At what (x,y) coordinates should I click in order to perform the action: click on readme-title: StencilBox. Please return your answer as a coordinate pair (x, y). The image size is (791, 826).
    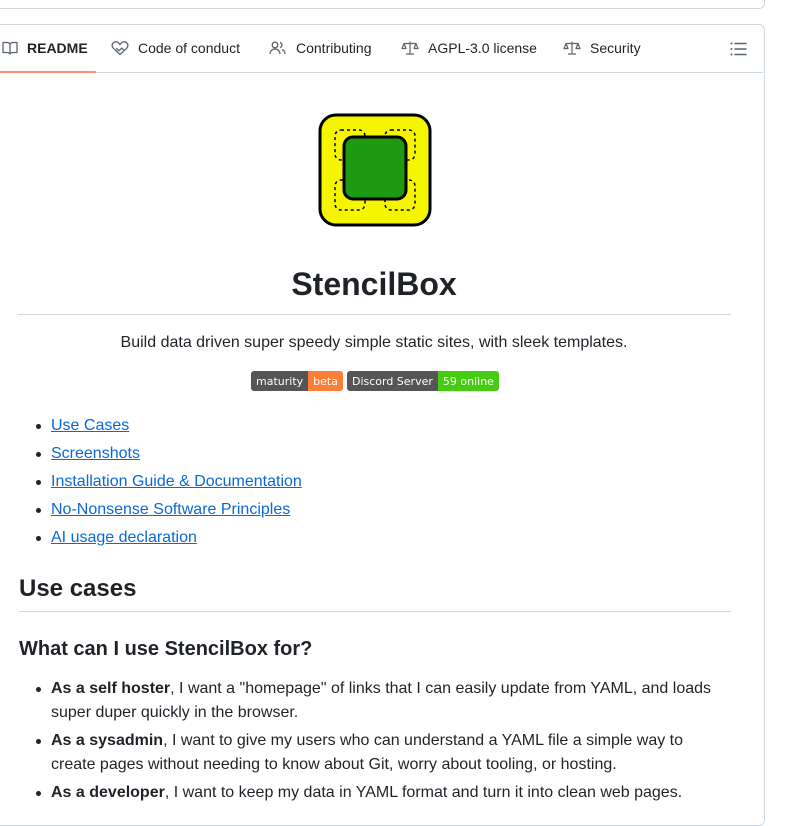
    Looking at the image, I should click on (374, 284).